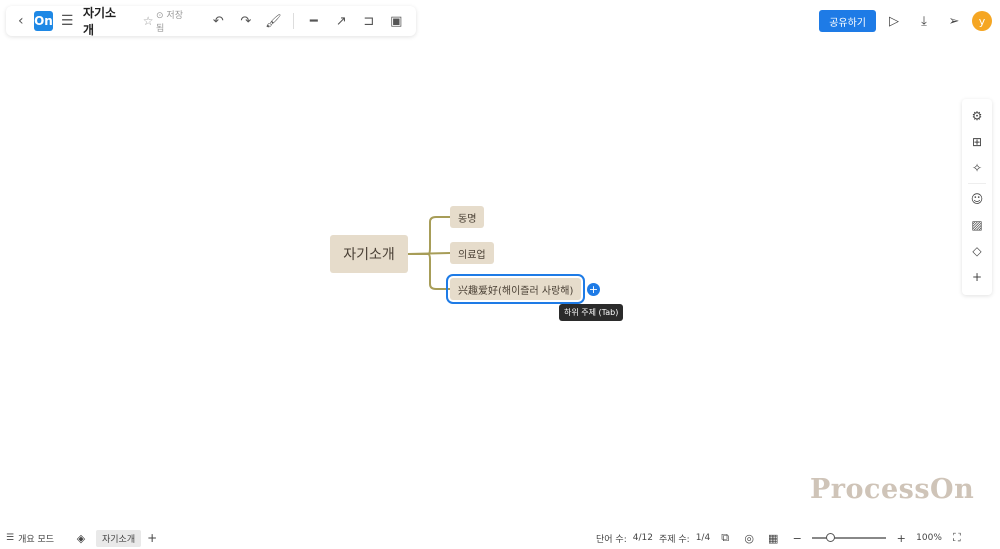 This screenshot has width=1000, height=549. What do you see at coordinates (10, 538) in the screenshot?
I see `outline-icon: ☰` at bounding box center [10, 538].